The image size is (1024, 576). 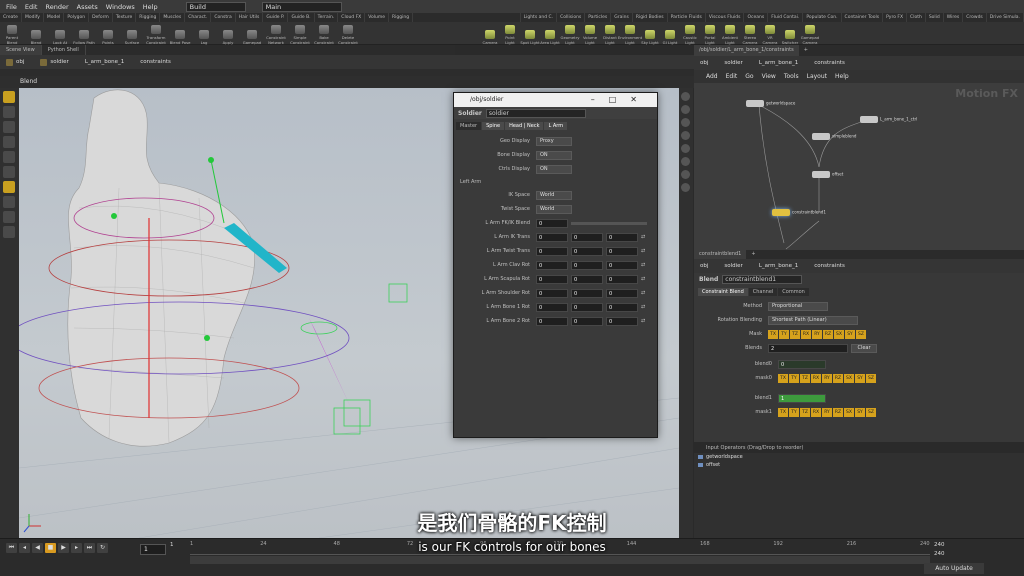 I want to click on mask-toggle: TZ, so click(x=795, y=334).